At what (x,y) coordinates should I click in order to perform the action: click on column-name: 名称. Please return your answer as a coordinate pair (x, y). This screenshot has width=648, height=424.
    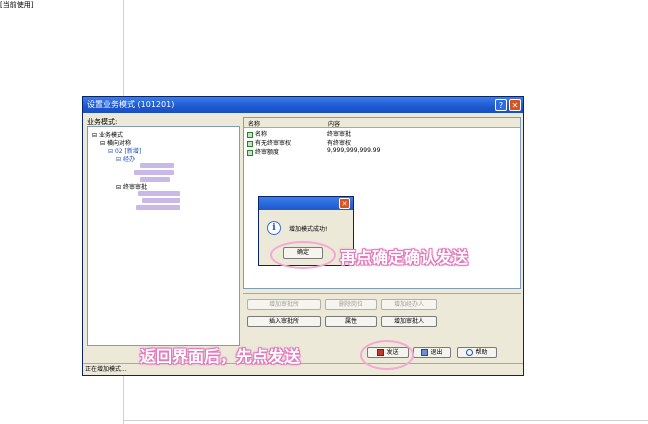
    Looking at the image, I should click on (254, 124).